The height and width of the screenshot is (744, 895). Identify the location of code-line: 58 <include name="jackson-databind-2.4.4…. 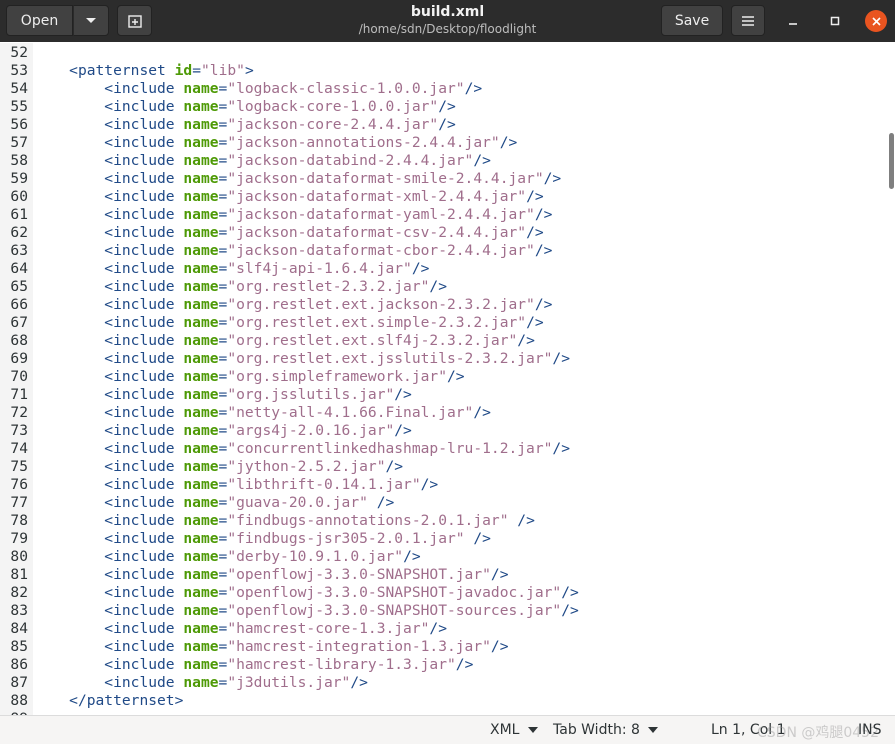
(440, 161).